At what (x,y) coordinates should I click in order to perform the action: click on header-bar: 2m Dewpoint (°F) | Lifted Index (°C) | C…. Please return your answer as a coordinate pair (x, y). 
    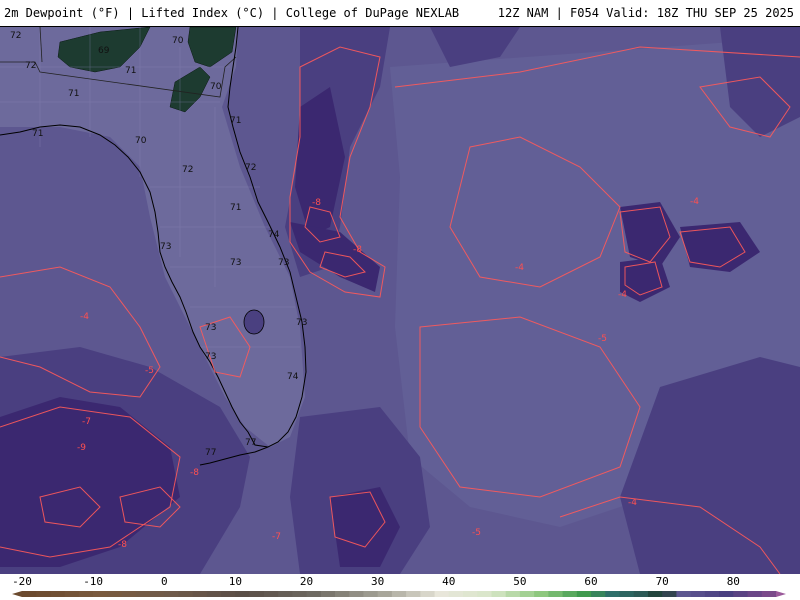
    Looking at the image, I should click on (400, 13).